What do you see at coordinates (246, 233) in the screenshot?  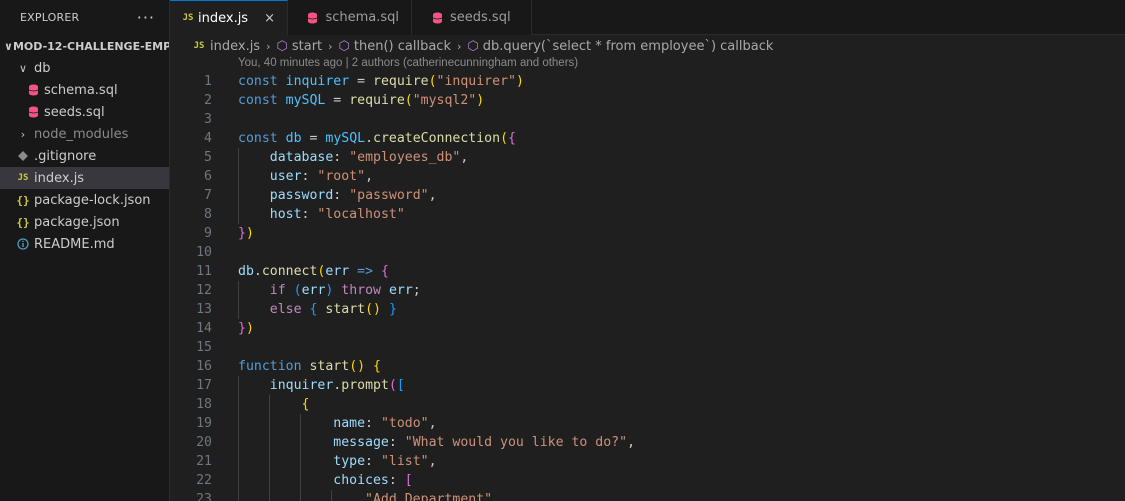 I see `code-text: })` at bounding box center [246, 233].